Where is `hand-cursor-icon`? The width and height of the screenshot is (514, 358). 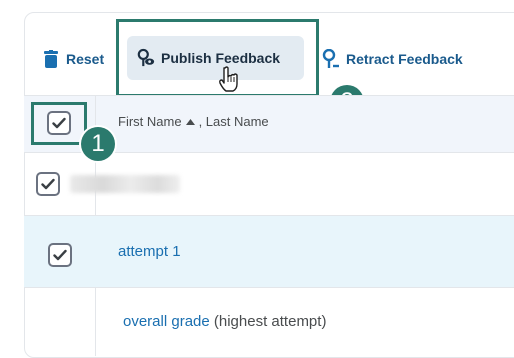 hand-cursor-icon is located at coordinates (228, 79).